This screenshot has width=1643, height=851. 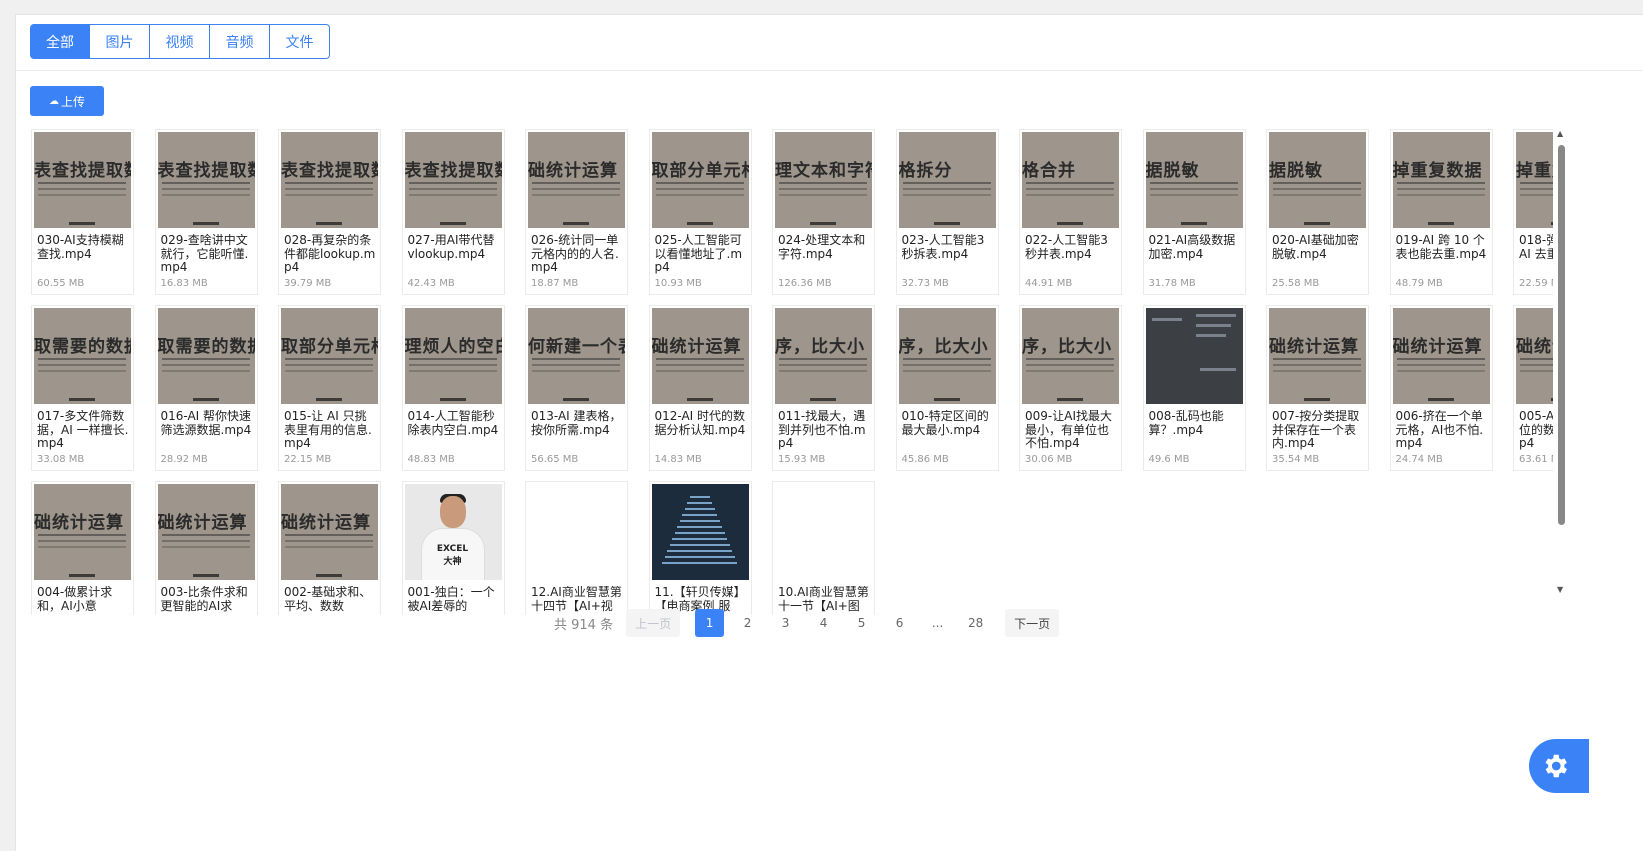 I want to click on file-thumbnail: 理烦人的空白, so click(x=453, y=356).